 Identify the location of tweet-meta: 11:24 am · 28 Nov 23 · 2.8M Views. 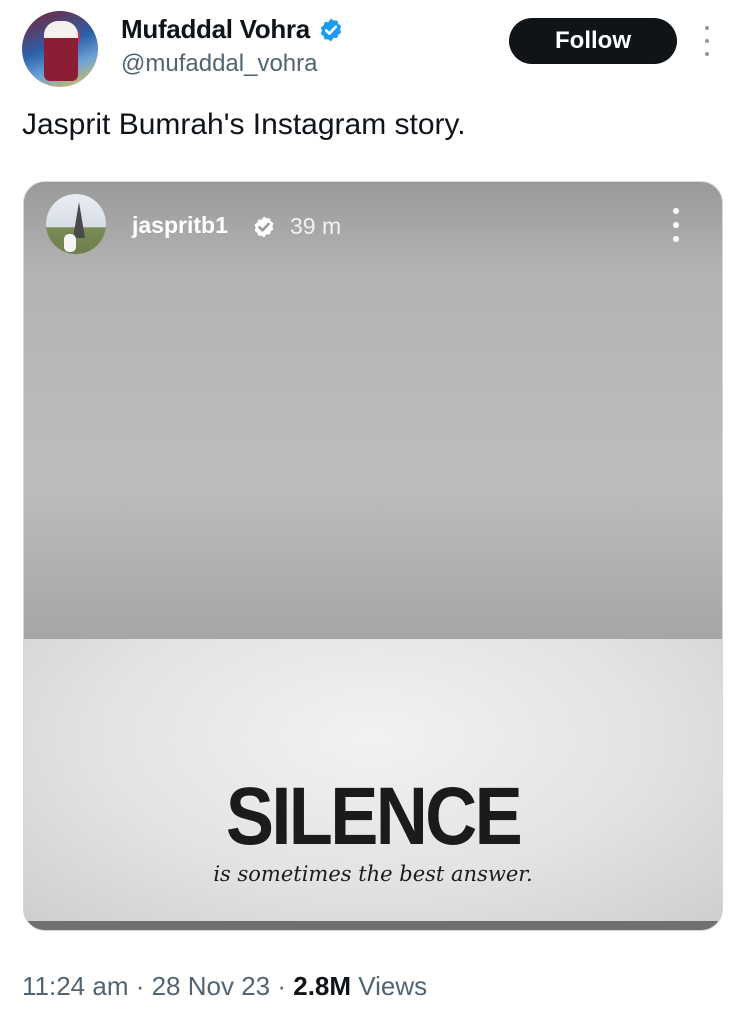
(224, 986).